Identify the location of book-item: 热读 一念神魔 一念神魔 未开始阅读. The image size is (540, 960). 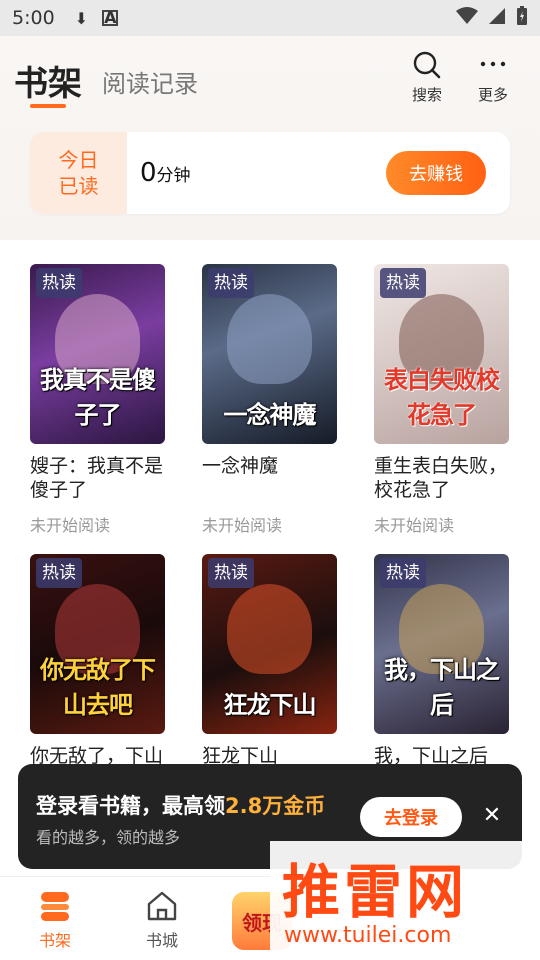
(272, 400).